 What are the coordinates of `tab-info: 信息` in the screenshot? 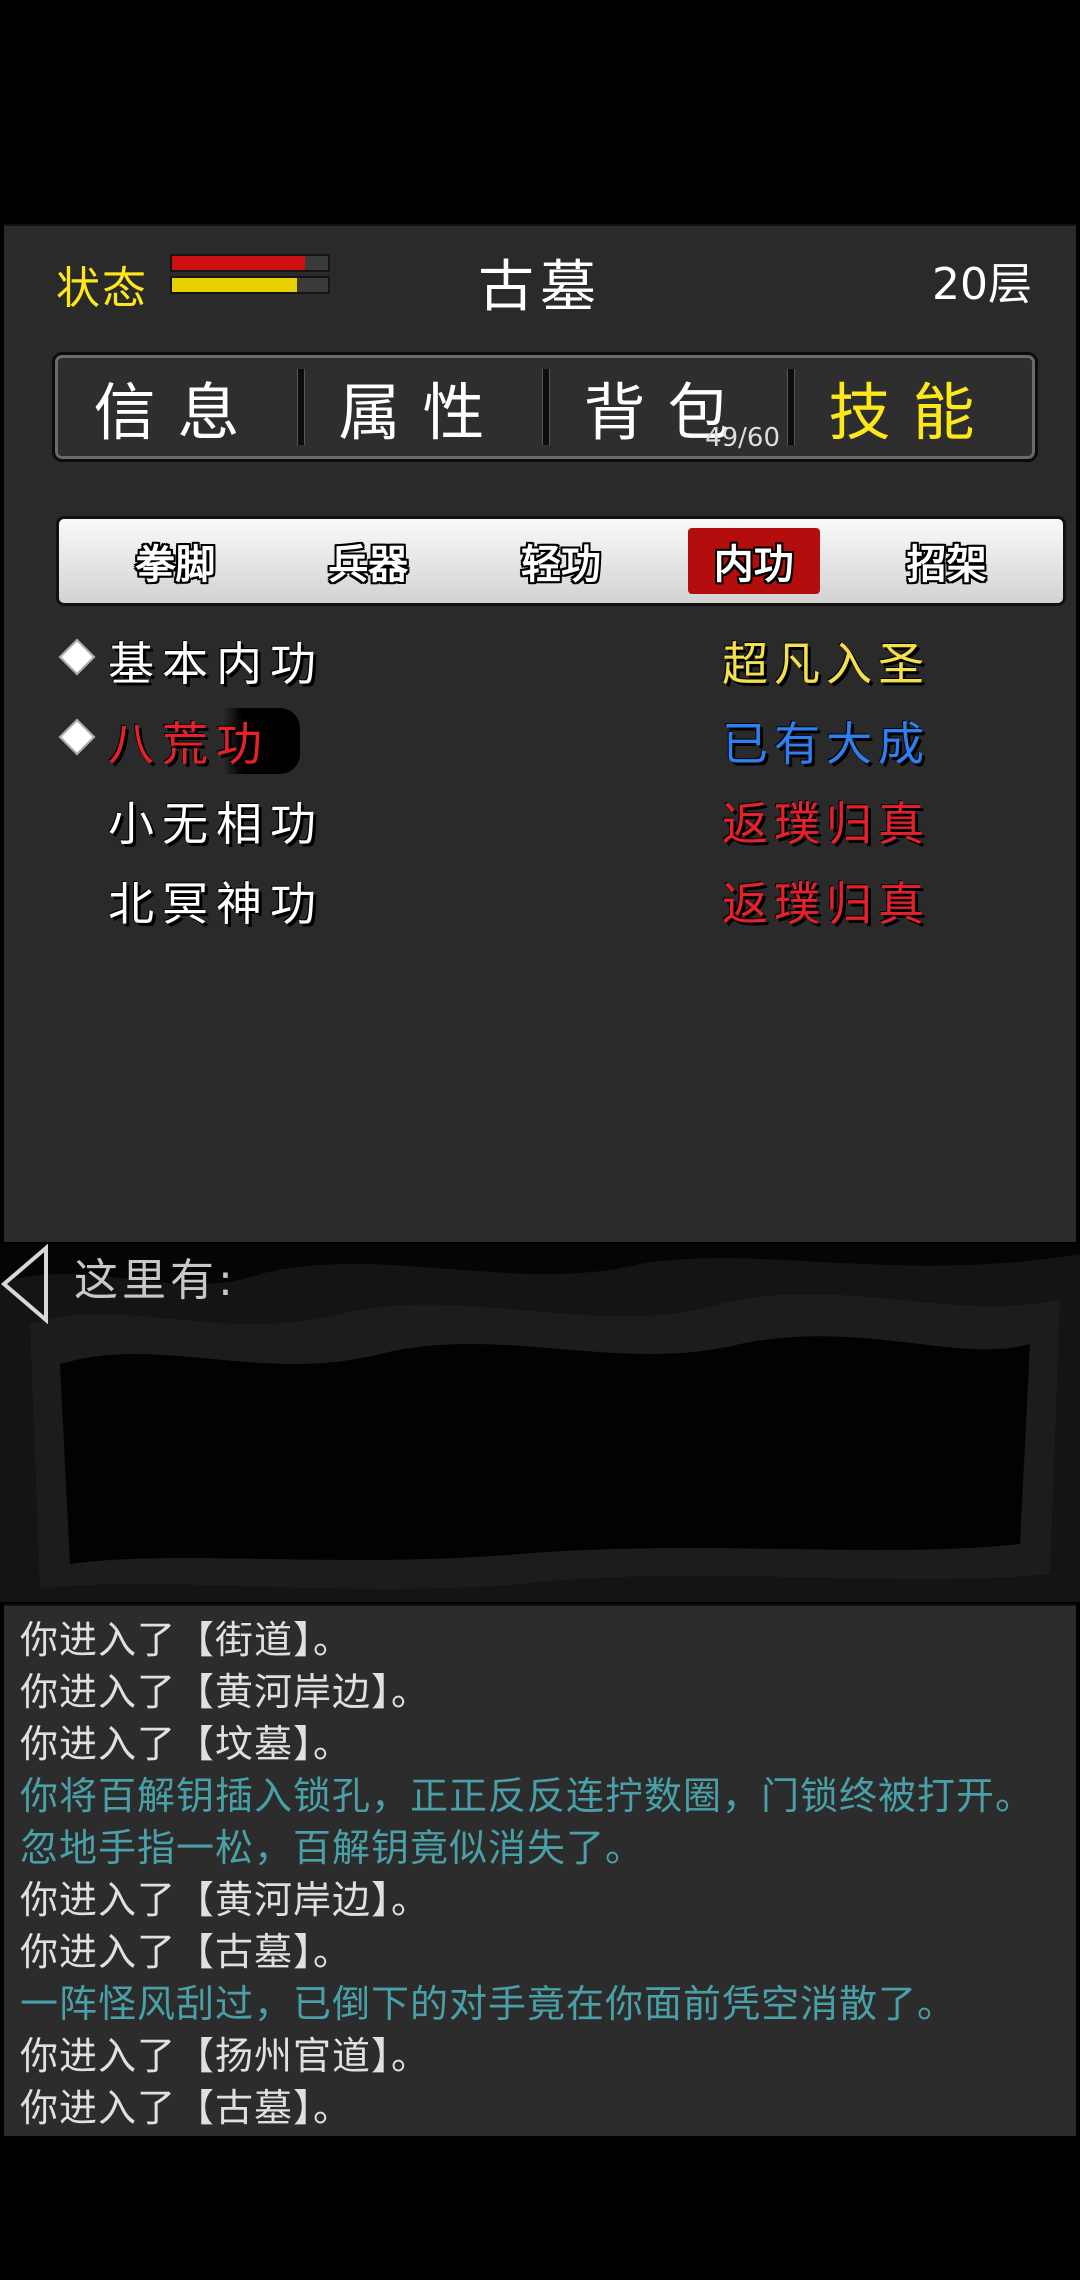 It's located at (177, 407).